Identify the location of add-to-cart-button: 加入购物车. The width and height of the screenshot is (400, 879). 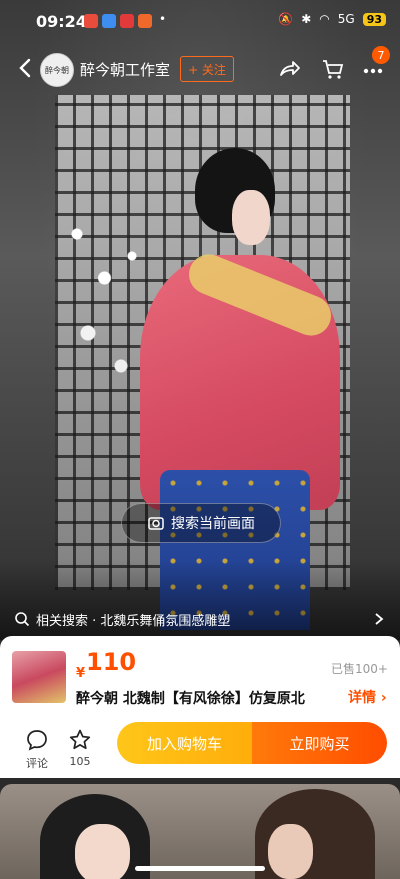
(184, 743).